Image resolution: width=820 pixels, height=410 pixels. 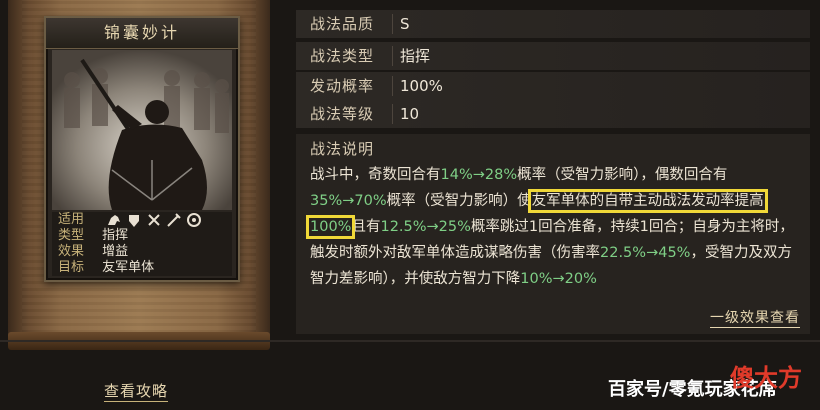 I want to click on stat-label: 类型, so click(x=71, y=235).